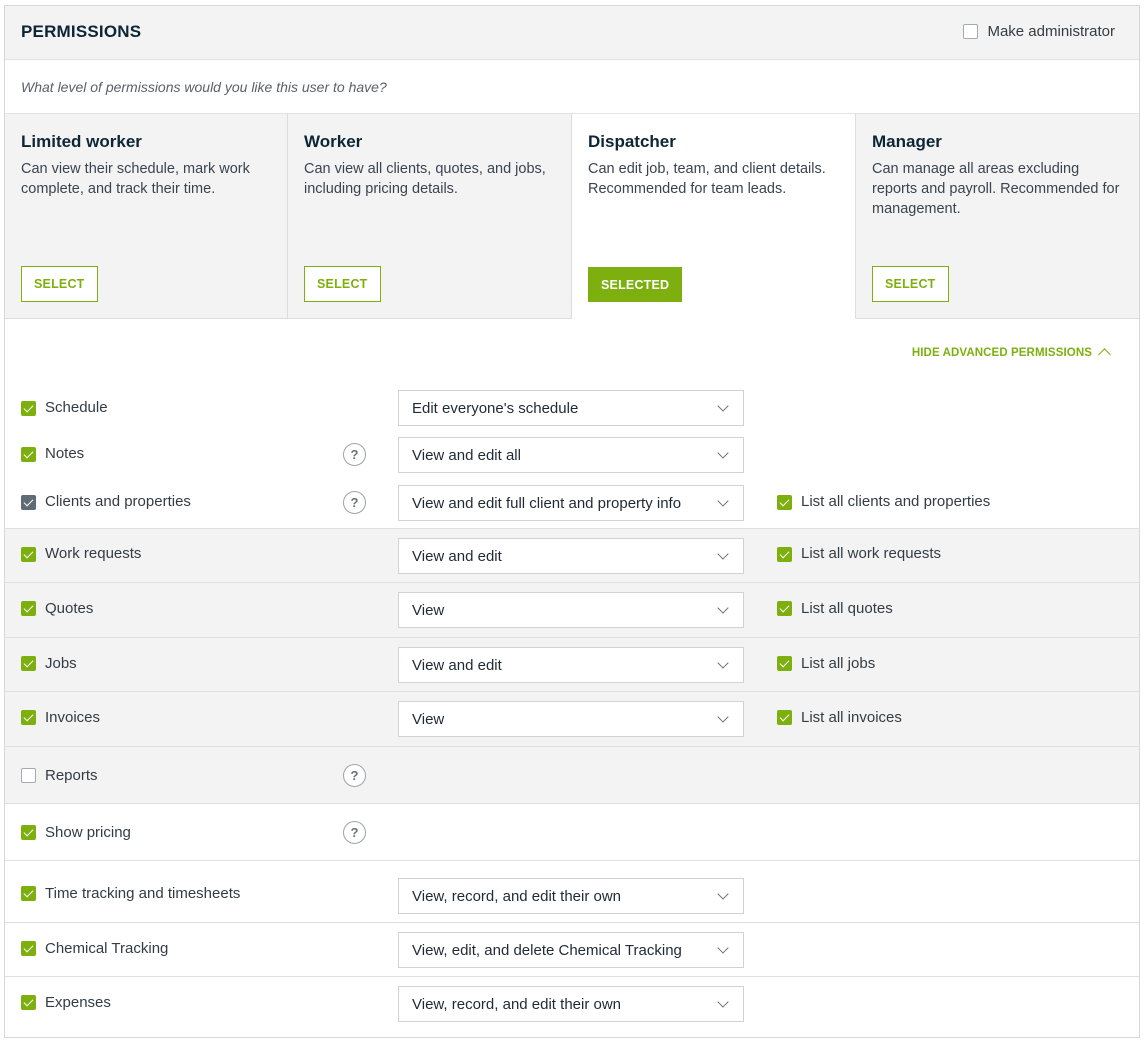  I want to click on reports-checkbox, so click(28, 775).